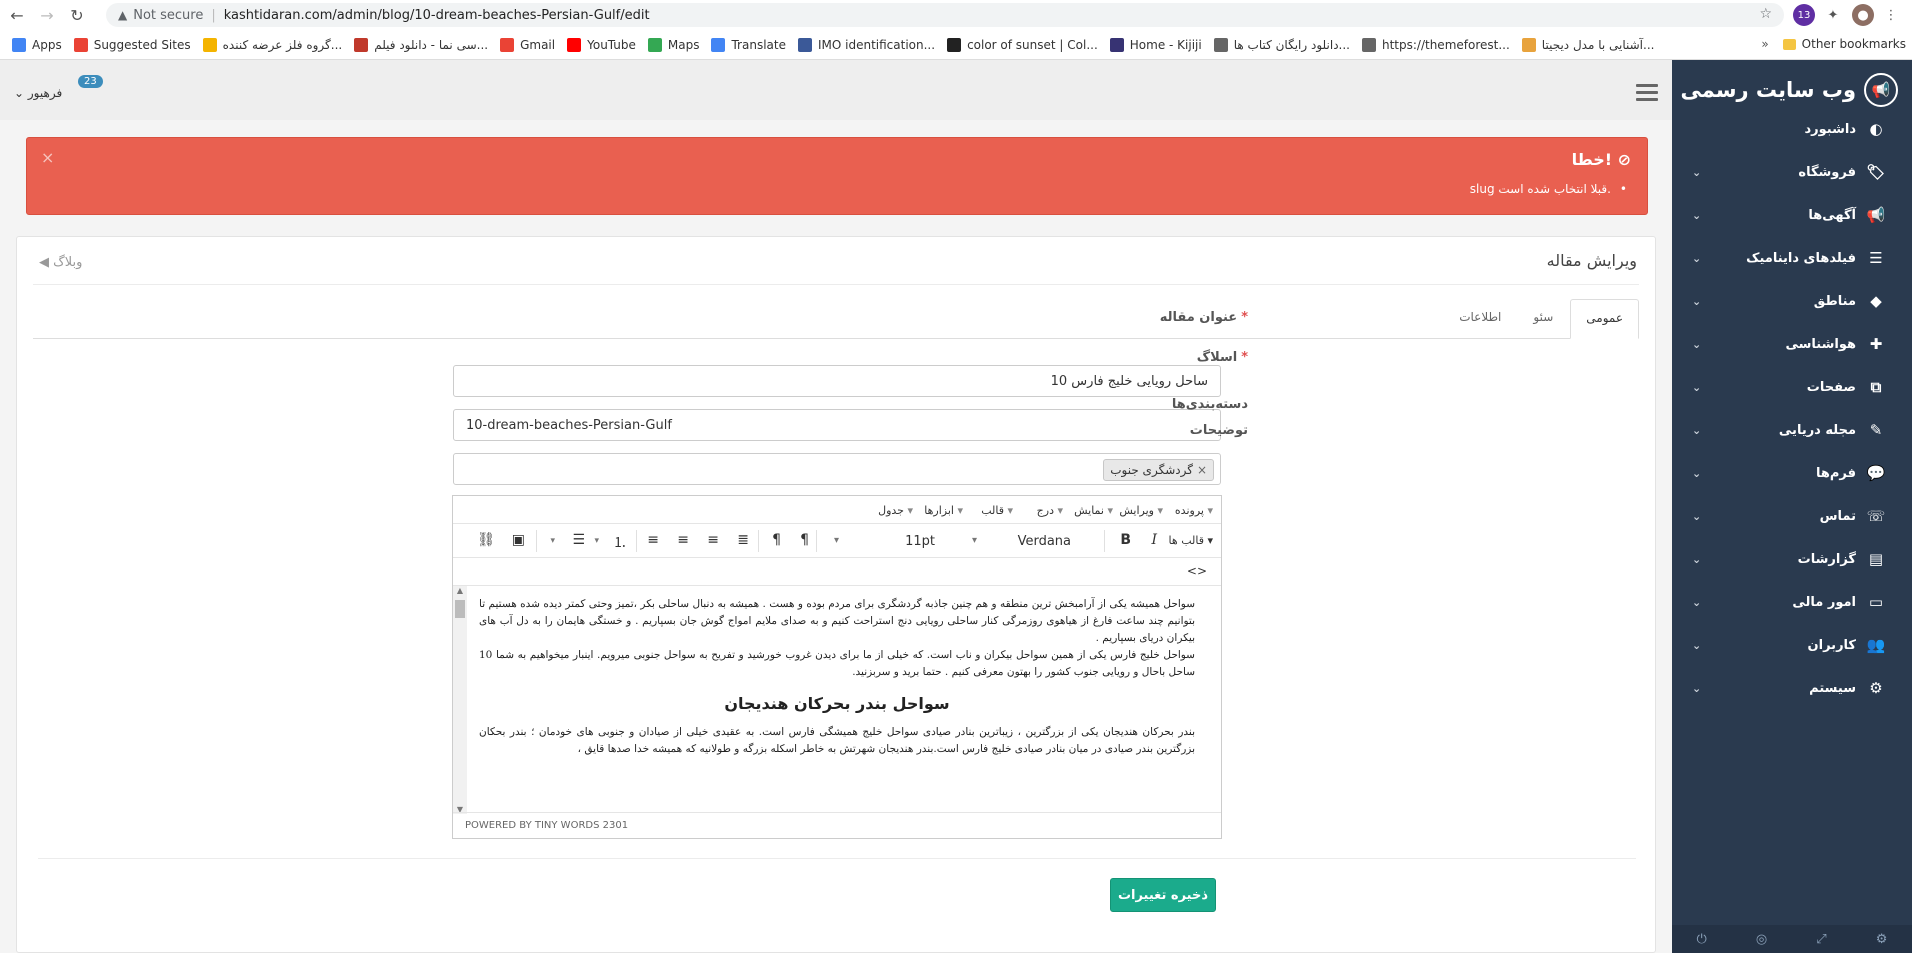 The image size is (1912, 953). What do you see at coordinates (1768, 90) in the screenshot?
I see `brand-title: وب سایت رسمی` at bounding box center [1768, 90].